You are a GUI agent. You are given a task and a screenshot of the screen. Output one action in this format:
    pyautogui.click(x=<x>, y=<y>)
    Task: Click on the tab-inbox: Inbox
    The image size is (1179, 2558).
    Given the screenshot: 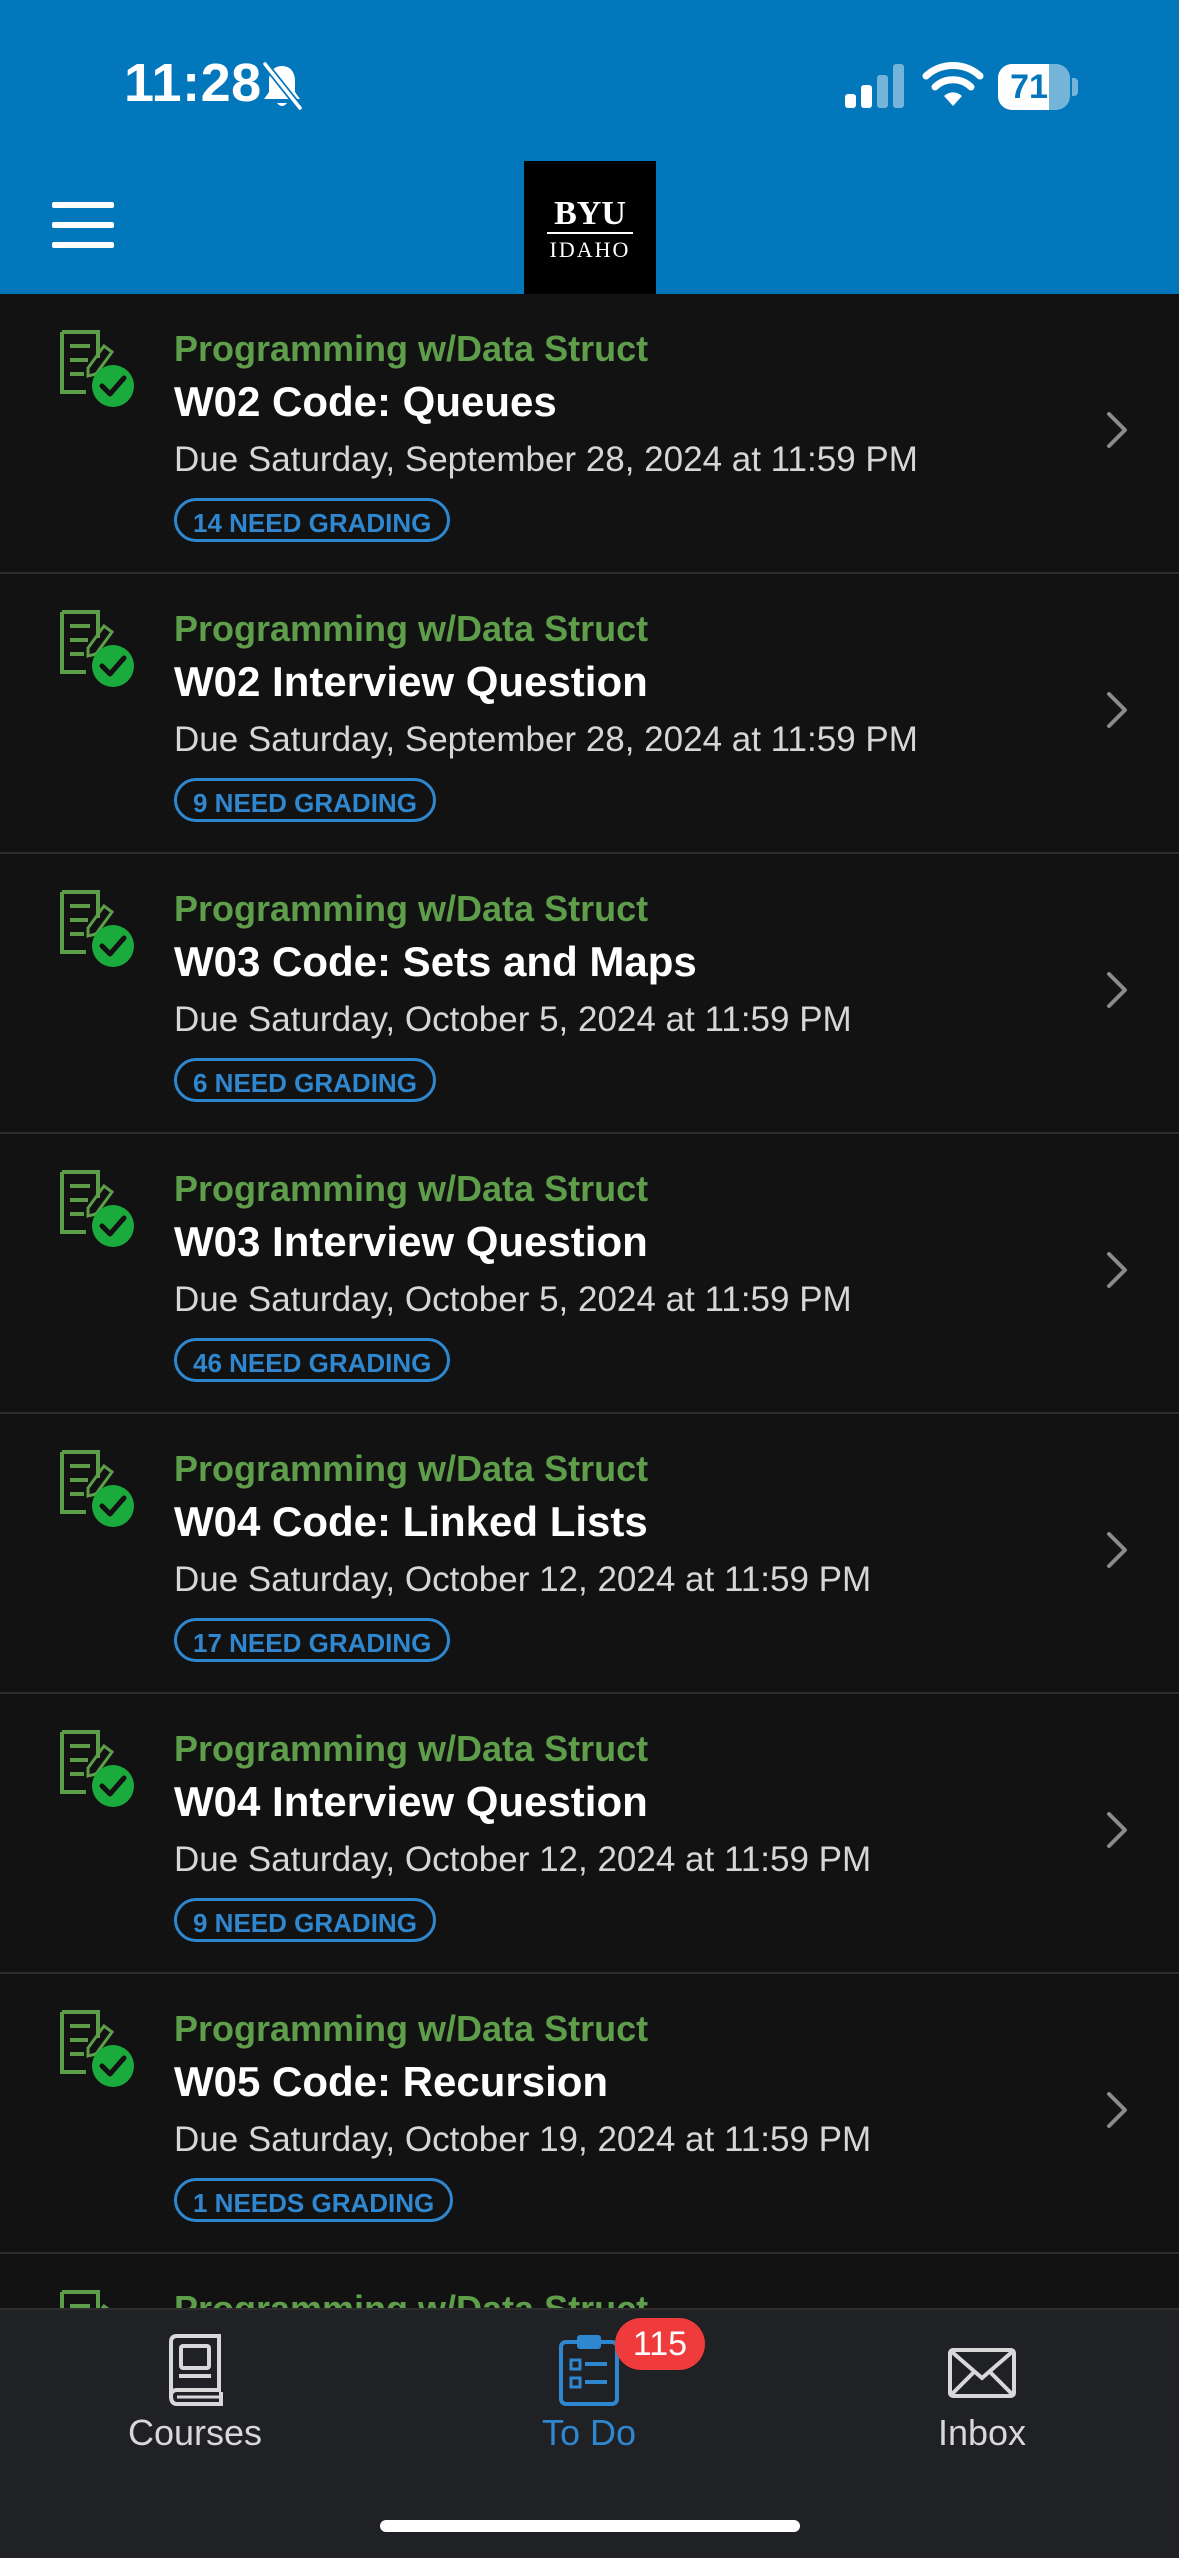 What is the action you would take?
    pyautogui.click(x=982, y=2395)
    